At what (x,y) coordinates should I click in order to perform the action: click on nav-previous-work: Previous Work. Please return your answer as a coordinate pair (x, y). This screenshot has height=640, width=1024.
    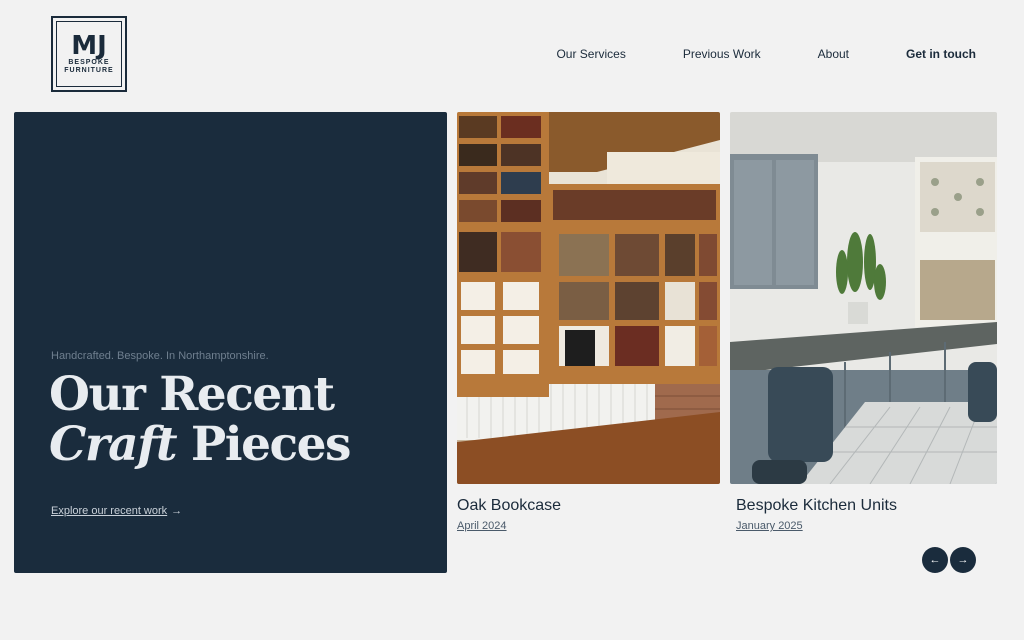
    Looking at the image, I should click on (722, 54).